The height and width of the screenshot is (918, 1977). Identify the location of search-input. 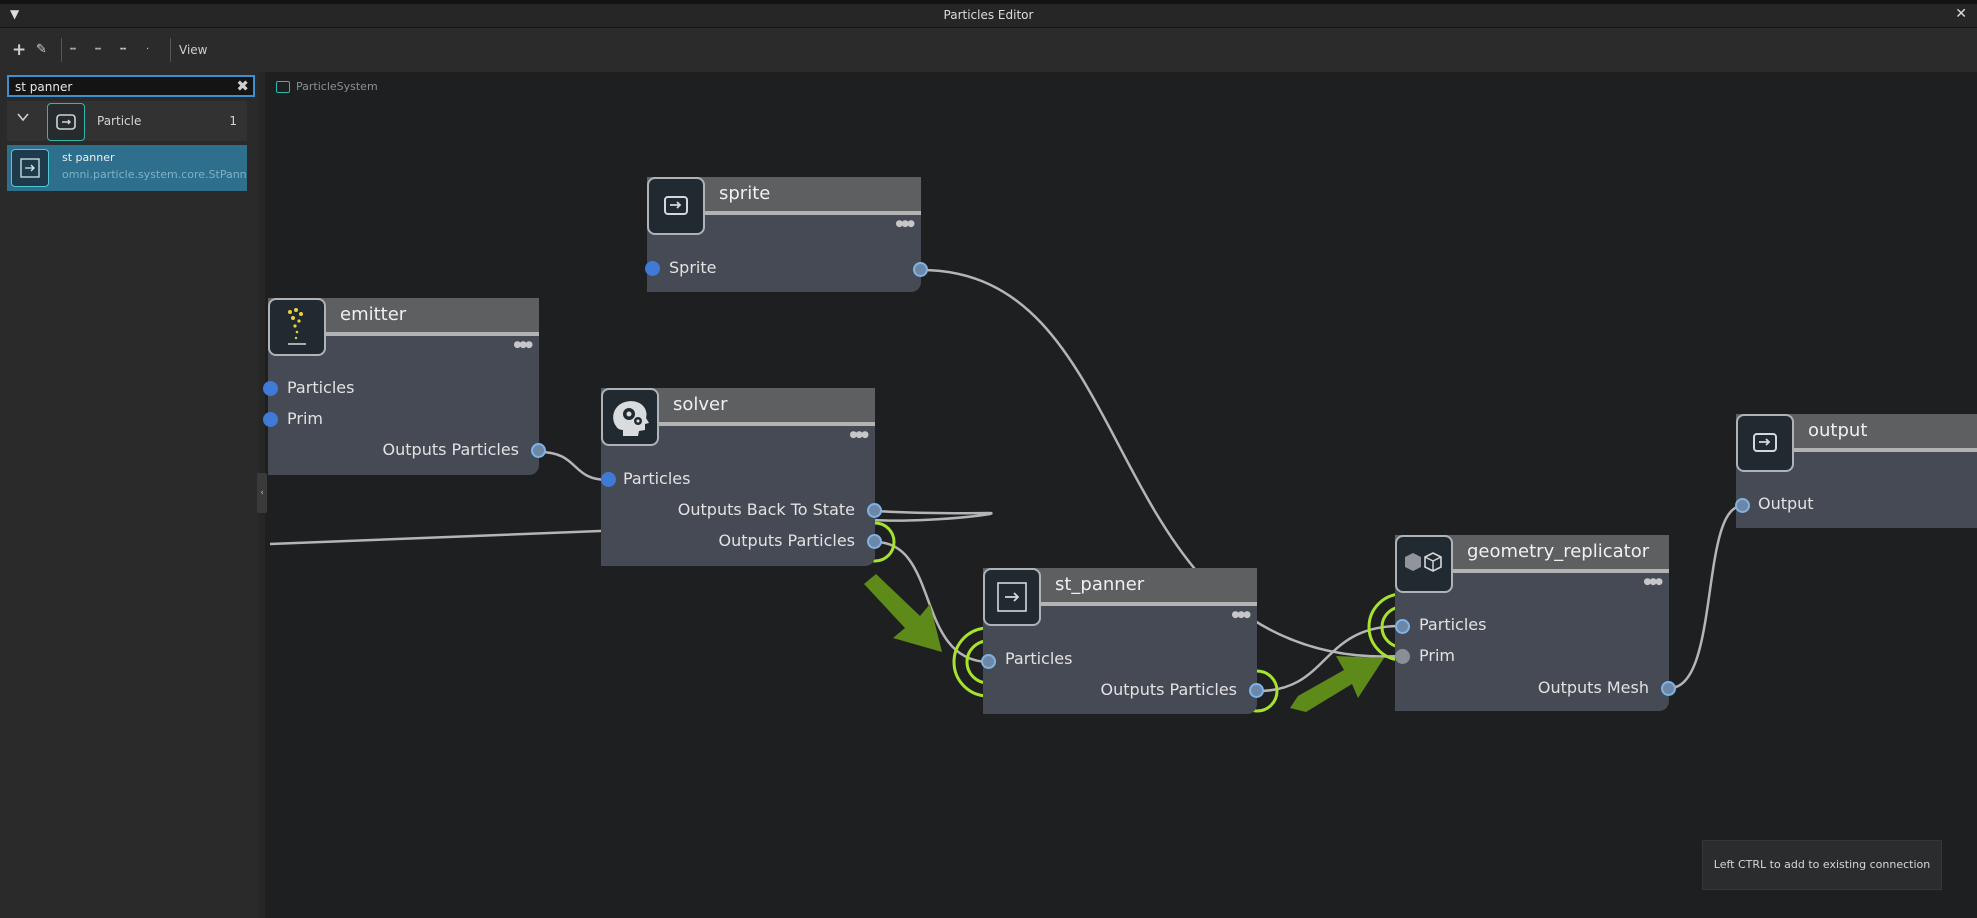
(115, 87).